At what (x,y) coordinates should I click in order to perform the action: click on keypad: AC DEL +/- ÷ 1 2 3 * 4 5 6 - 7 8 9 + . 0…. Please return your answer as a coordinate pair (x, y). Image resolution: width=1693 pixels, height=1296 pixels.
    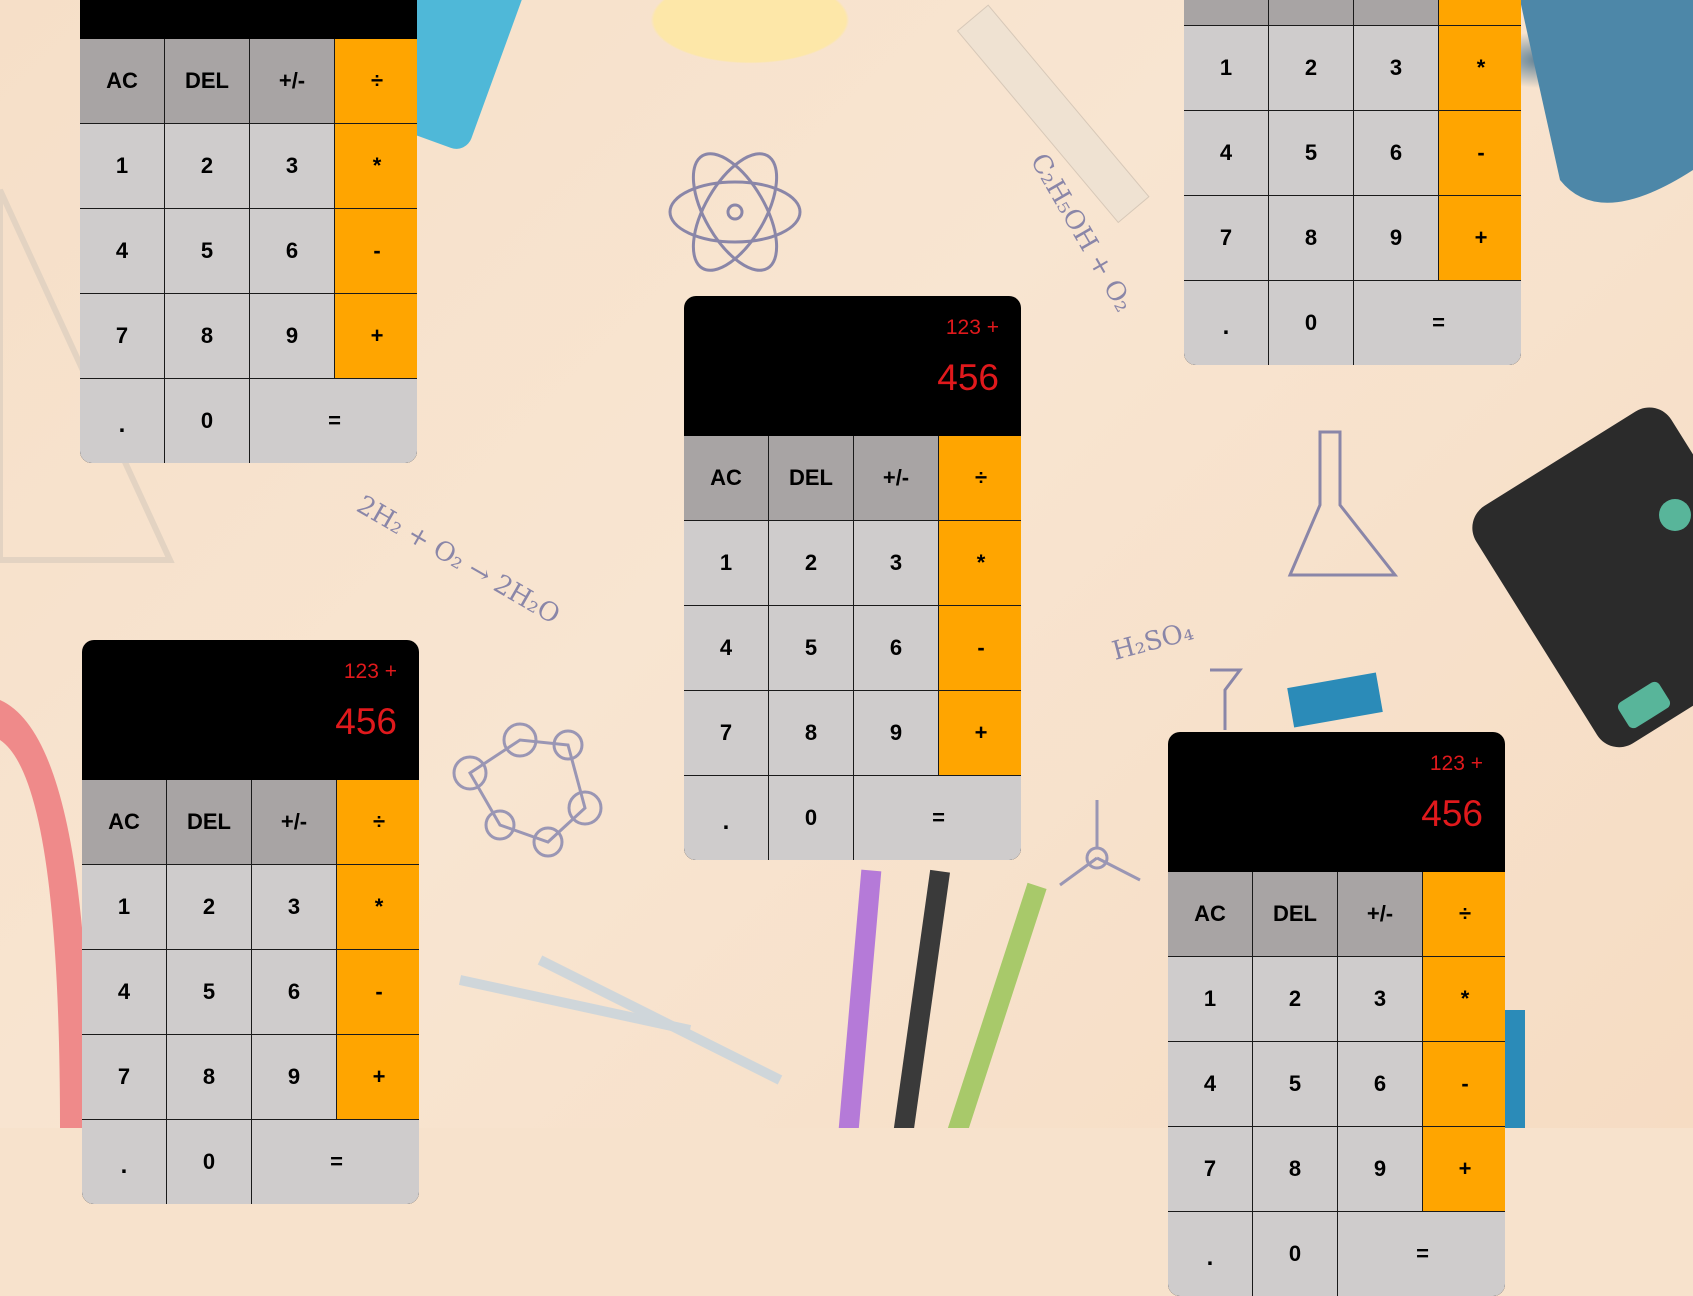
    Looking at the image, I should click on (248, 251).